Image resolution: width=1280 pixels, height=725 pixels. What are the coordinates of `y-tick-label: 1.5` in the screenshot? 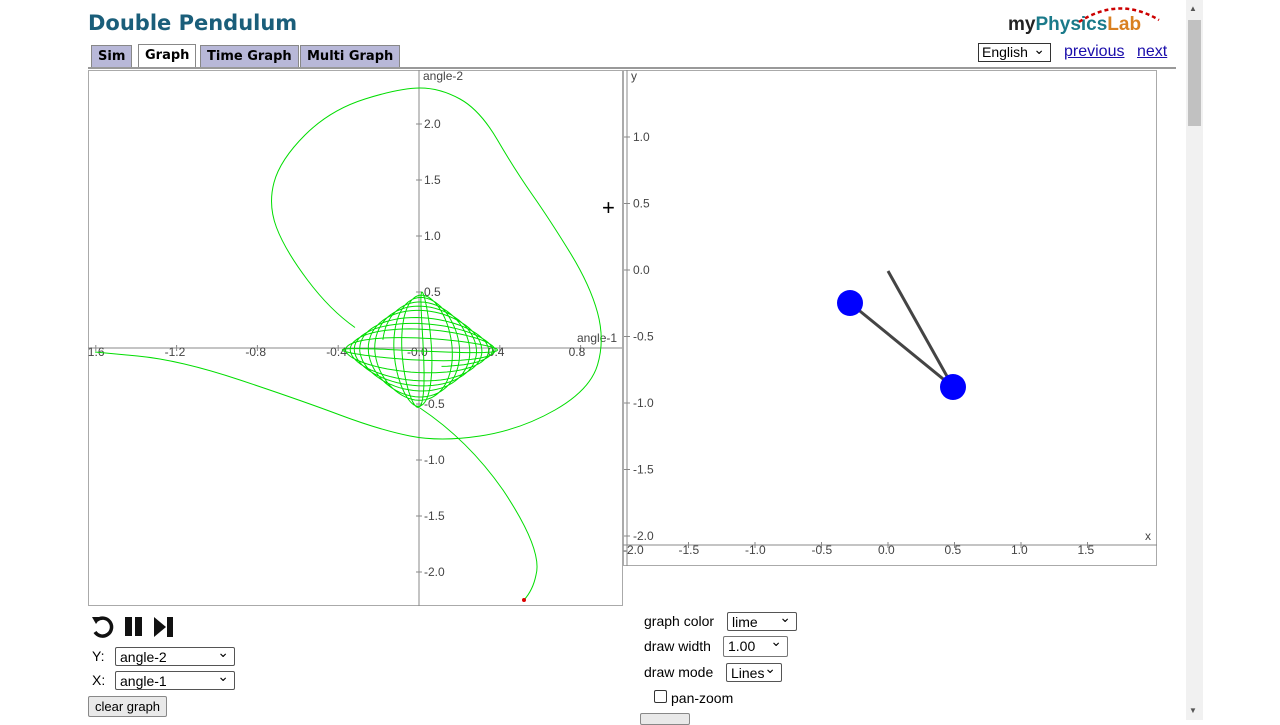 It's located at (432, 180).